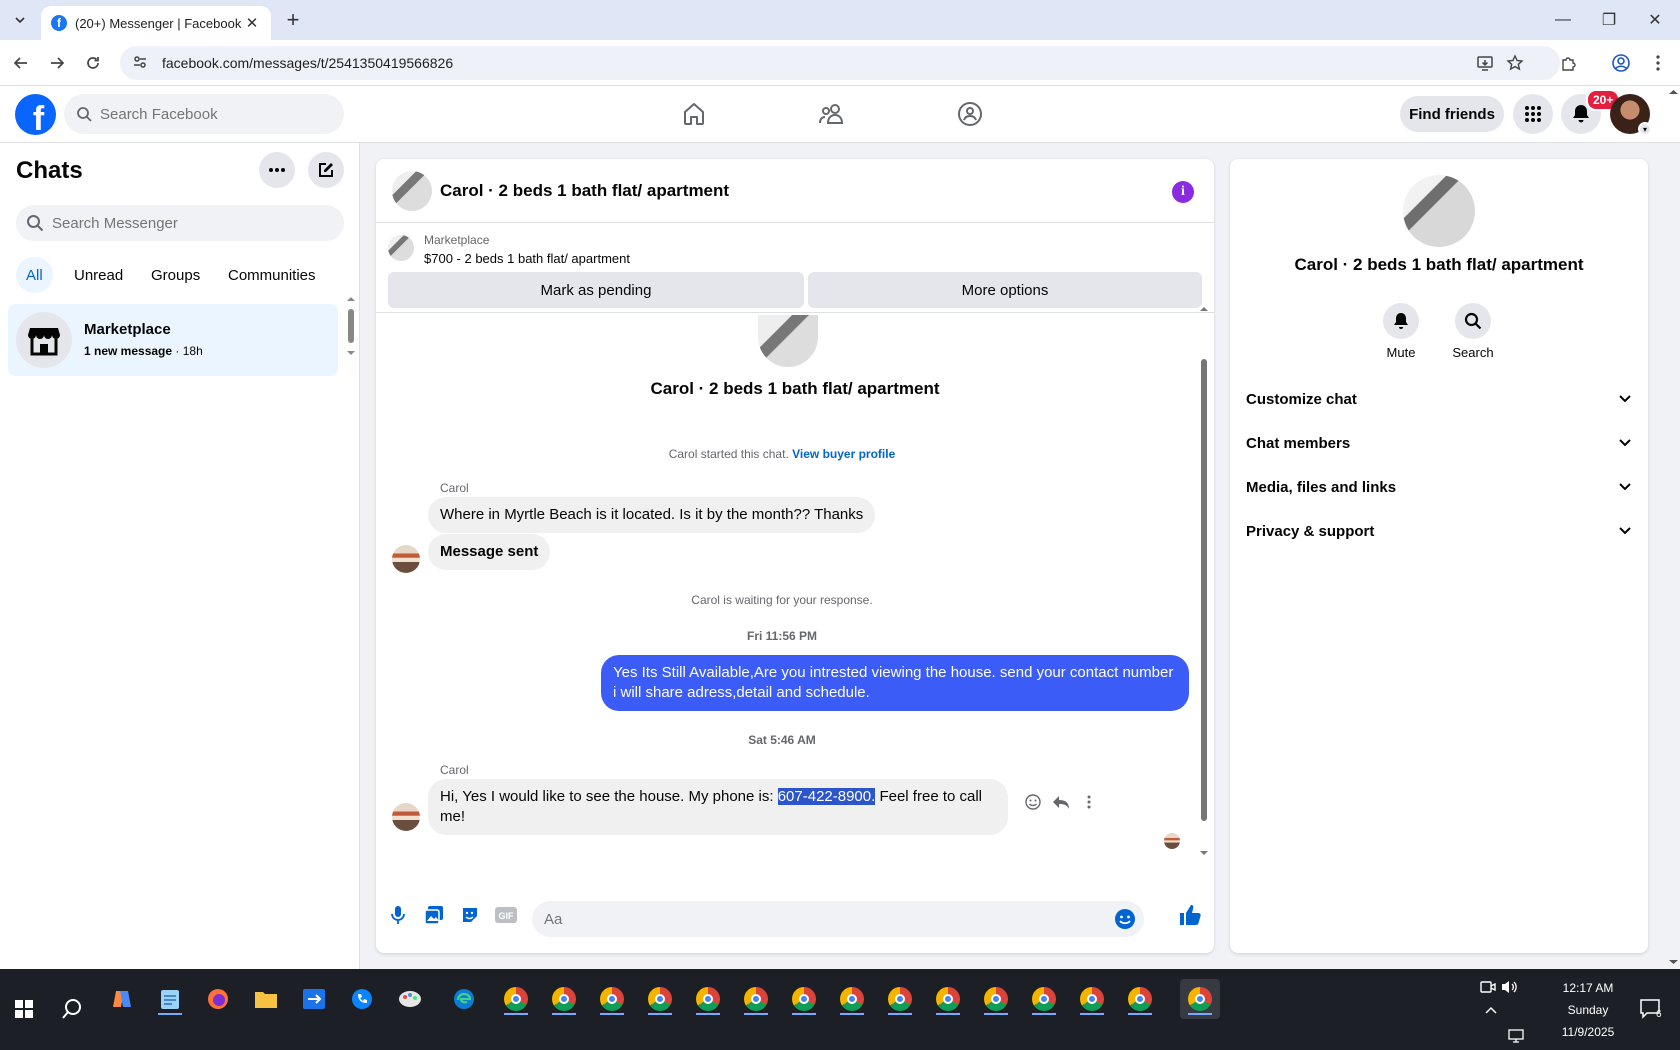 The image size is (1680, 1050). What do you see at coordinates (24, 1009) in the screenshot?
I see `windows-start-icon` at bounding box center [24, 1009].